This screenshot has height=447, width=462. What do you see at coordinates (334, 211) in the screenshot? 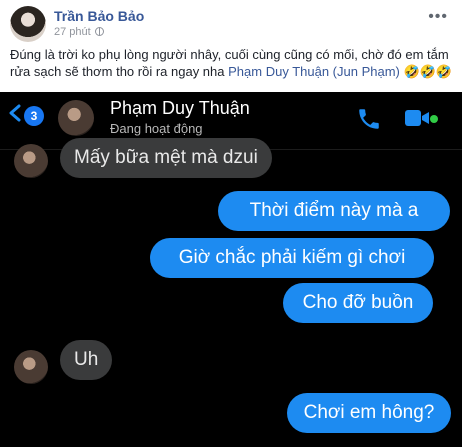
I see `message-bubble-outgoing: Thời điểm này mà a` at bounding box center [334, 211].